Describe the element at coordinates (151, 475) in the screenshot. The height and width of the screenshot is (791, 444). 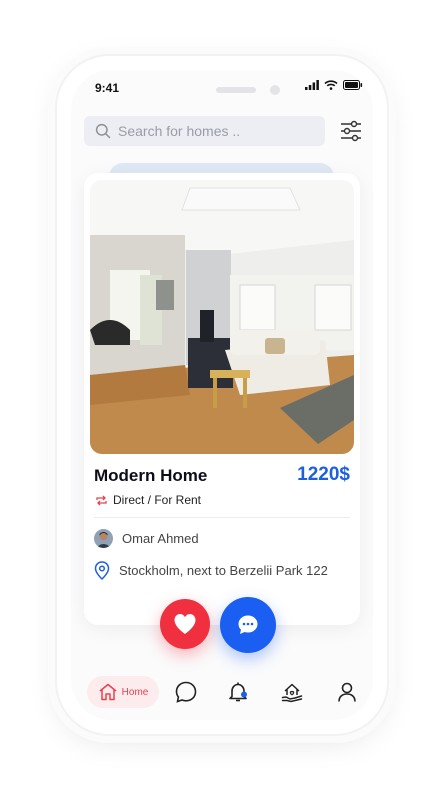
I see `listing-title: Modern Home` at that location.